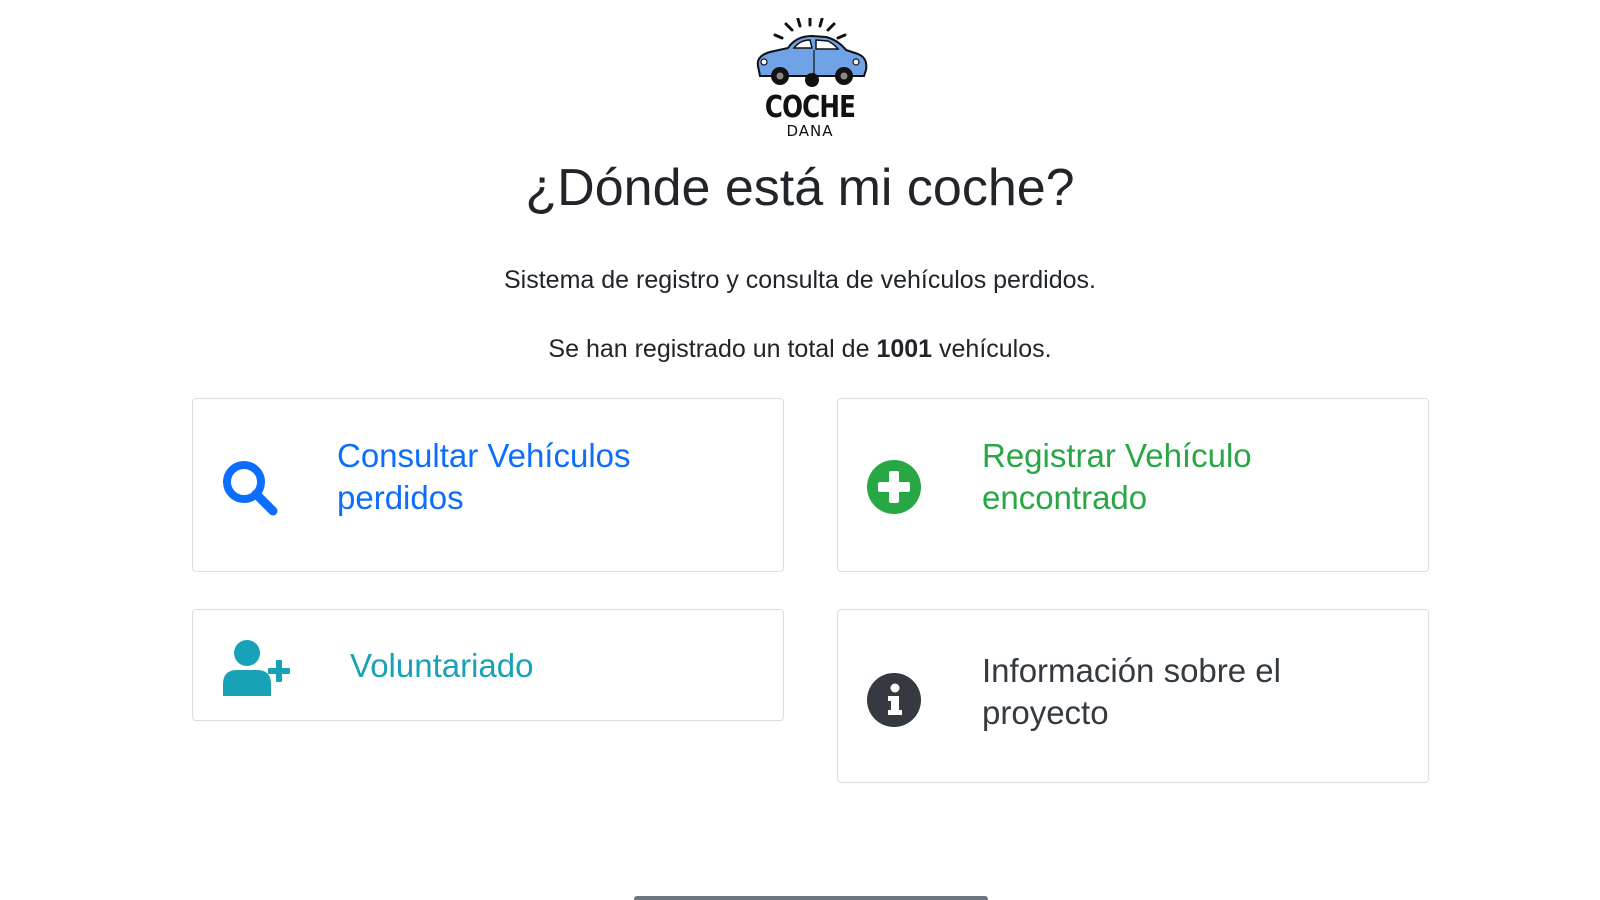 This screenshot has width=1600, height=900. What do you see at coordinates (250, 490) in the screenshot?
I see `search-icon` at bounding box center [250, 490].